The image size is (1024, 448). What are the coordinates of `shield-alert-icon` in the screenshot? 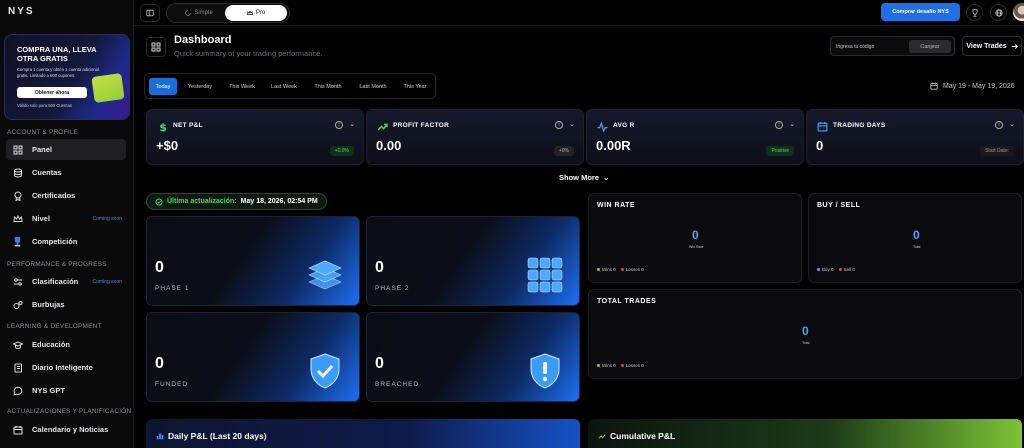 It's located at (545, 371).